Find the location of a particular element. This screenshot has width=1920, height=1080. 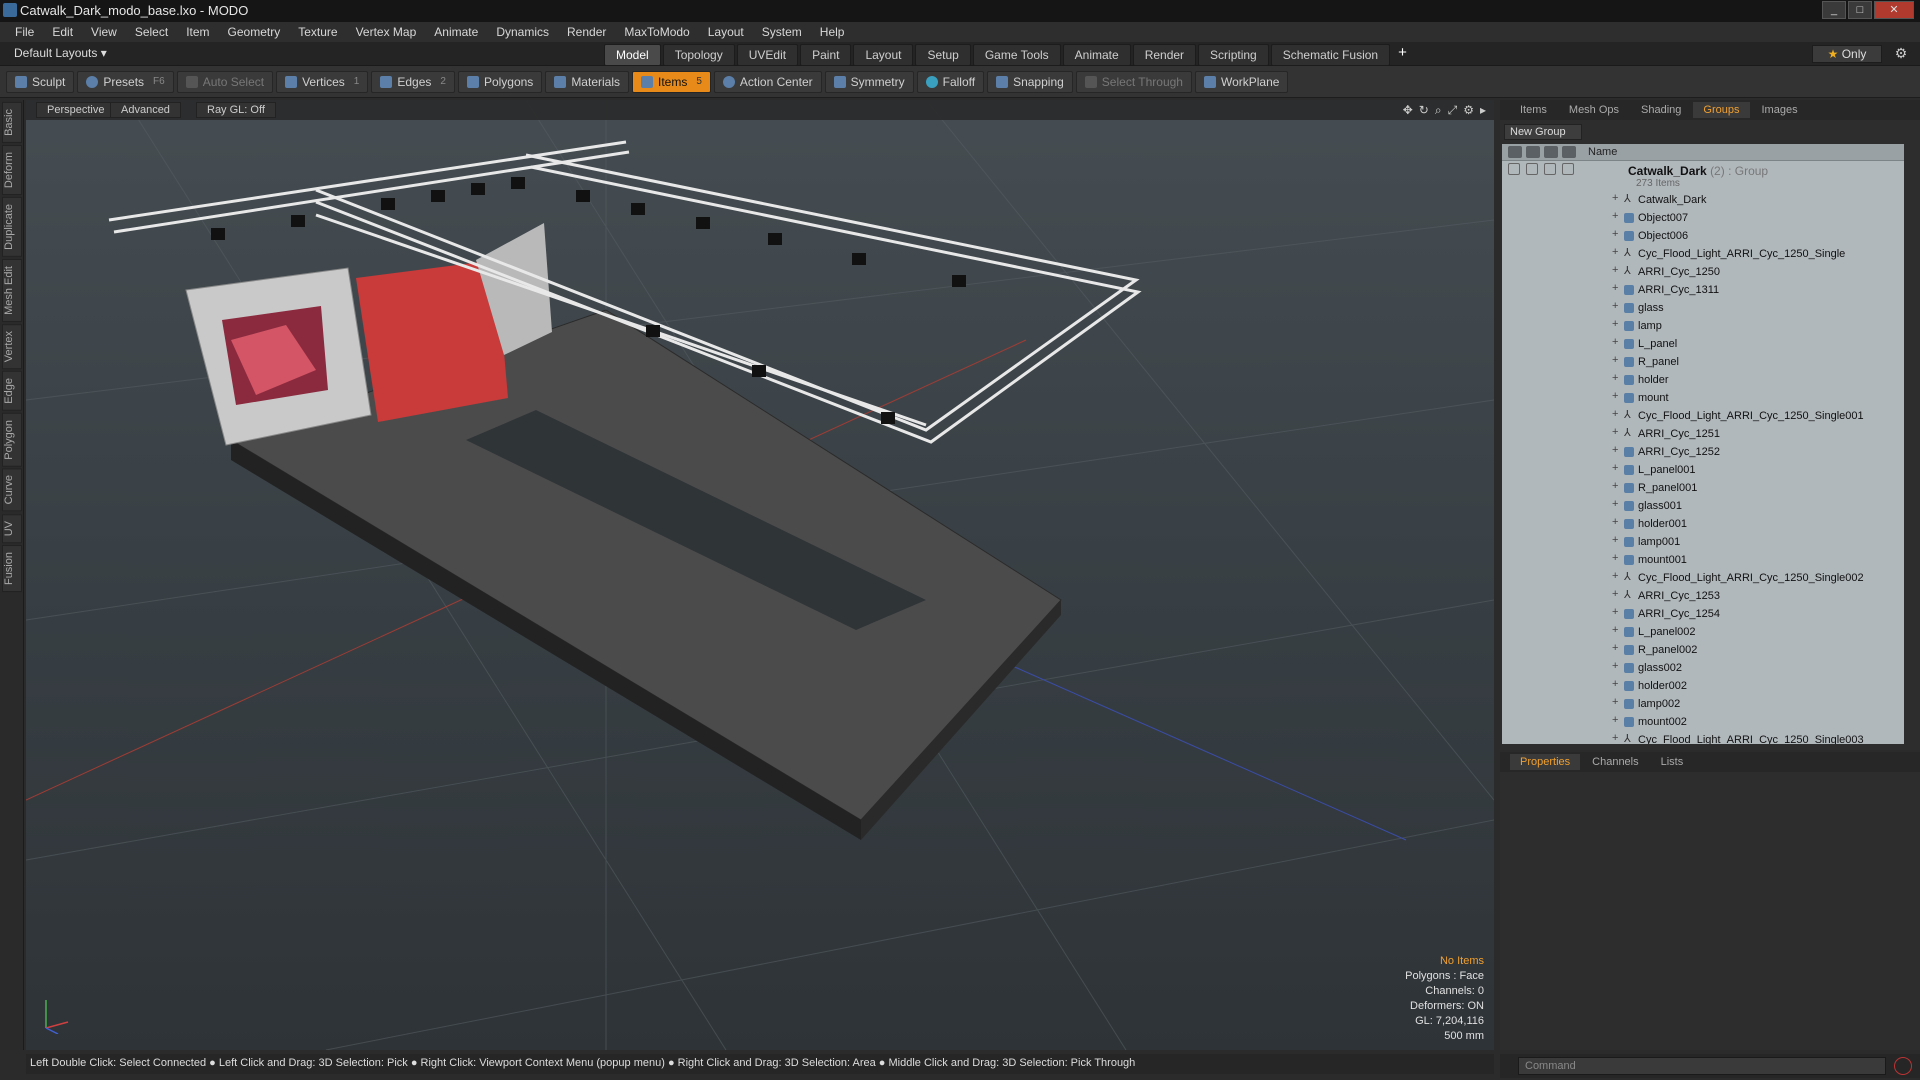

move-view-icon: ✥ is located at coordinates (1408, 110).